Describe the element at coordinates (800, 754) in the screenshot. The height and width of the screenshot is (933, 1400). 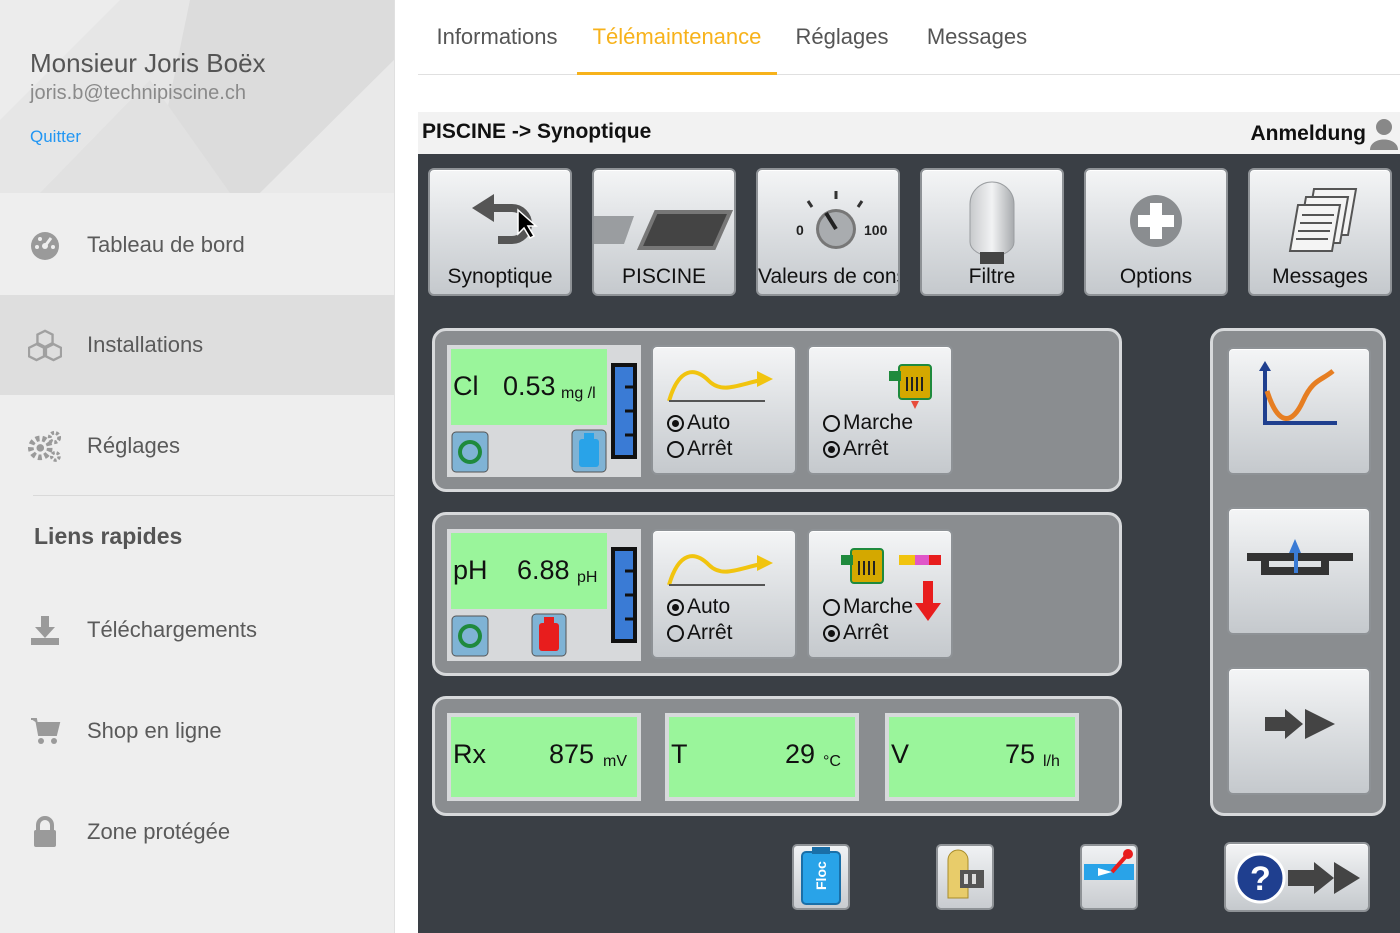
I see `temperature-value: 29` at that location.